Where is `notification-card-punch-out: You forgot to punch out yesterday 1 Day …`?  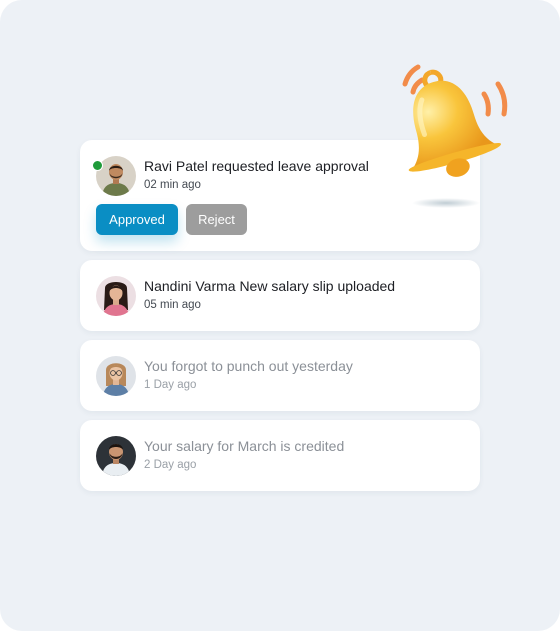 notification-card-punch-out: You forgot to punch out yesterday 1 Day … is located at coordinates (280, 375).